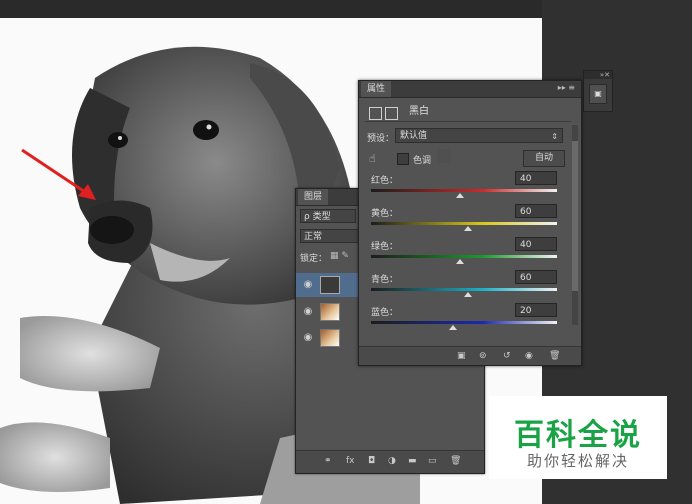 The width and height of the screenshot is (692, 504). Describe the element at coordinates (314, 259) in the screenshot. I see `lock-label: 锁定：` at that location.